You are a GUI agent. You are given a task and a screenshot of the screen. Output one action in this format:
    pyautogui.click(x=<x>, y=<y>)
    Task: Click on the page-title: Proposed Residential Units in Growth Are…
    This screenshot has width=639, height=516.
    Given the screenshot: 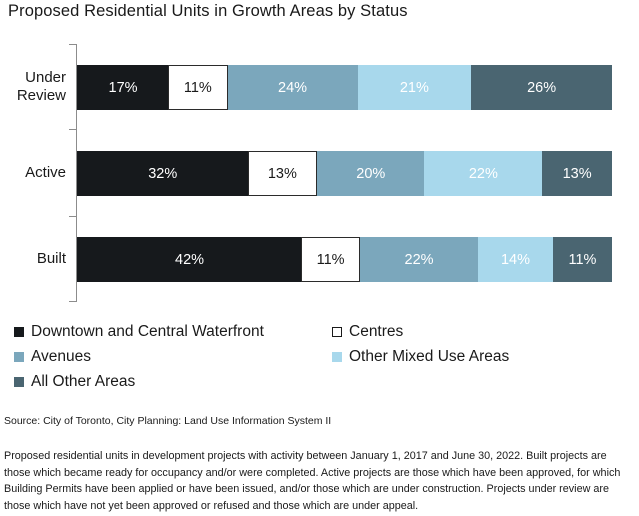 What is the action you would take?
    pyautogui.click(x=208, y=11)
    